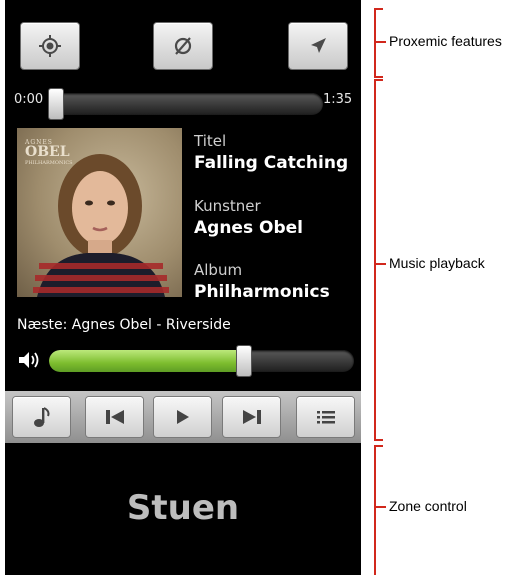  What do you see at coordinates (227, 206) in the screenshot?
I see `artist-label: Kunstner` at bounding box center [227, 206].